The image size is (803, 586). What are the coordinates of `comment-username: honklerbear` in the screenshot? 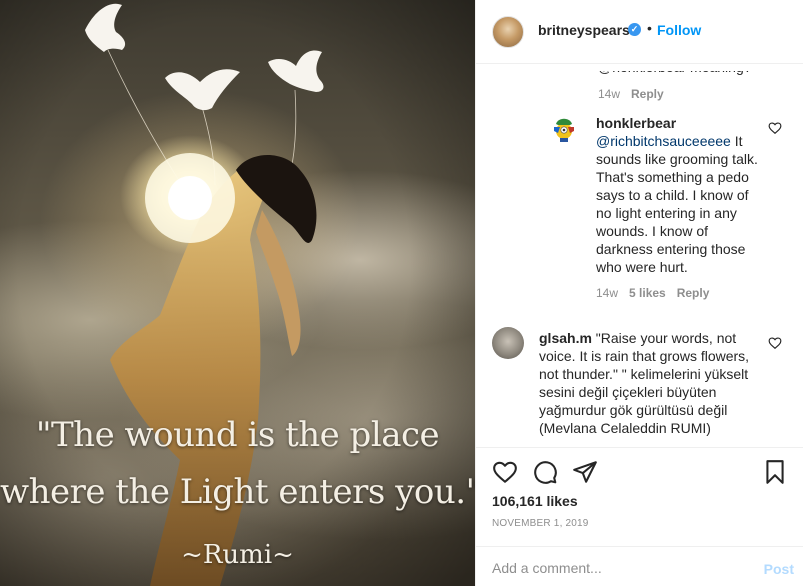 It's located at (636, 123).